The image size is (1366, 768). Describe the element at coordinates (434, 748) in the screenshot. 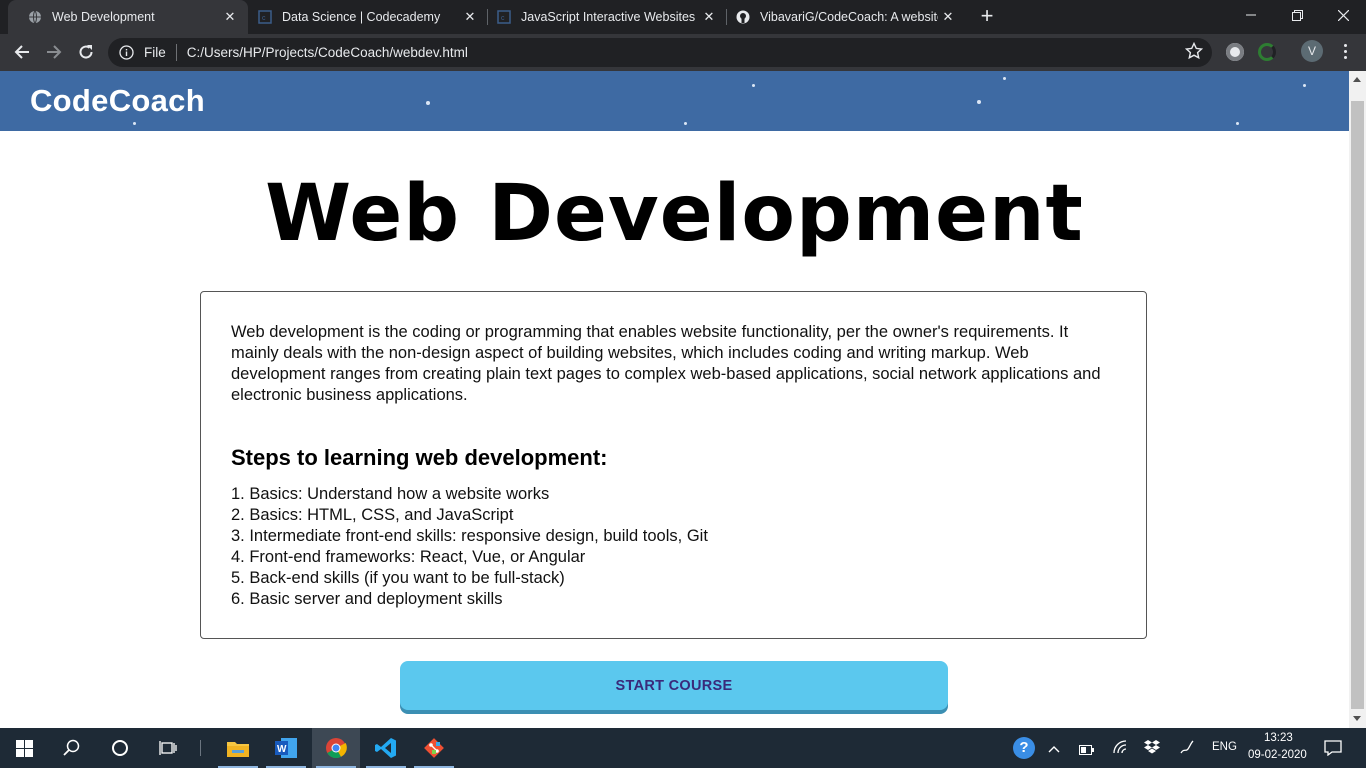

I see `git-icon` at that location.